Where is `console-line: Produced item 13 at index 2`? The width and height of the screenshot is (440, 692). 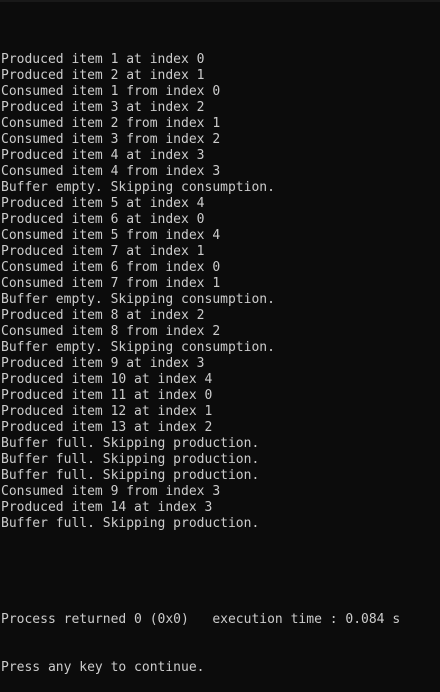 console-line: Produced item 13 at index 2 is located at coordinates (107, 427).